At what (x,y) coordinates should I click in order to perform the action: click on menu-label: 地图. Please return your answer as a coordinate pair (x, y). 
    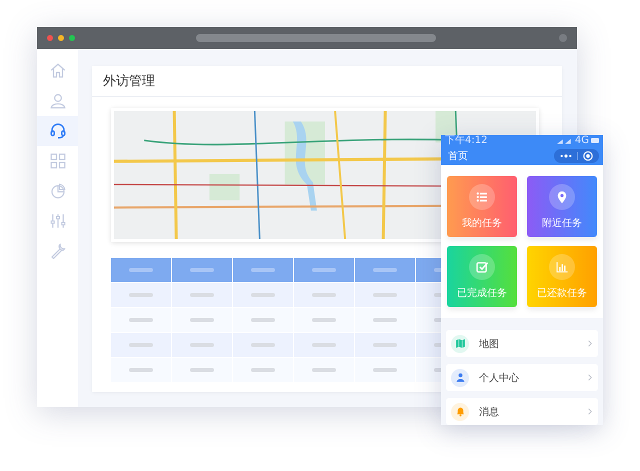
    Looking at the image, I should click on (489, 344).